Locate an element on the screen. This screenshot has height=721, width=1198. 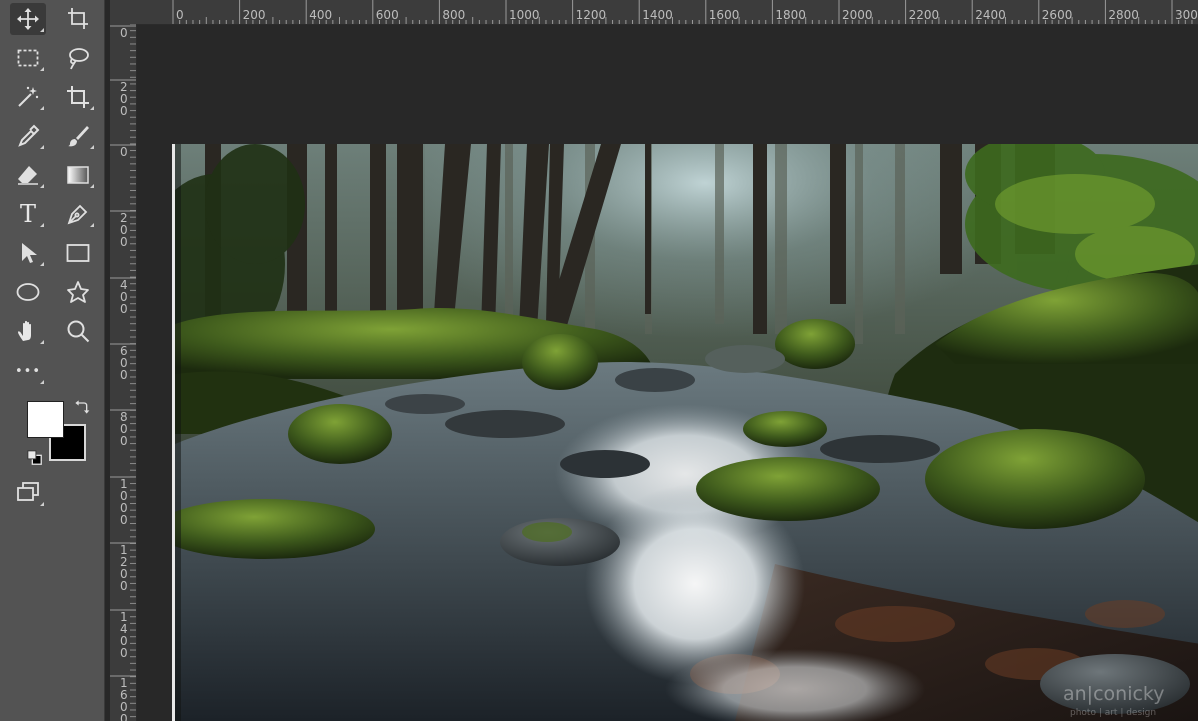
lasso-icon is located at coordinates (79, 59).